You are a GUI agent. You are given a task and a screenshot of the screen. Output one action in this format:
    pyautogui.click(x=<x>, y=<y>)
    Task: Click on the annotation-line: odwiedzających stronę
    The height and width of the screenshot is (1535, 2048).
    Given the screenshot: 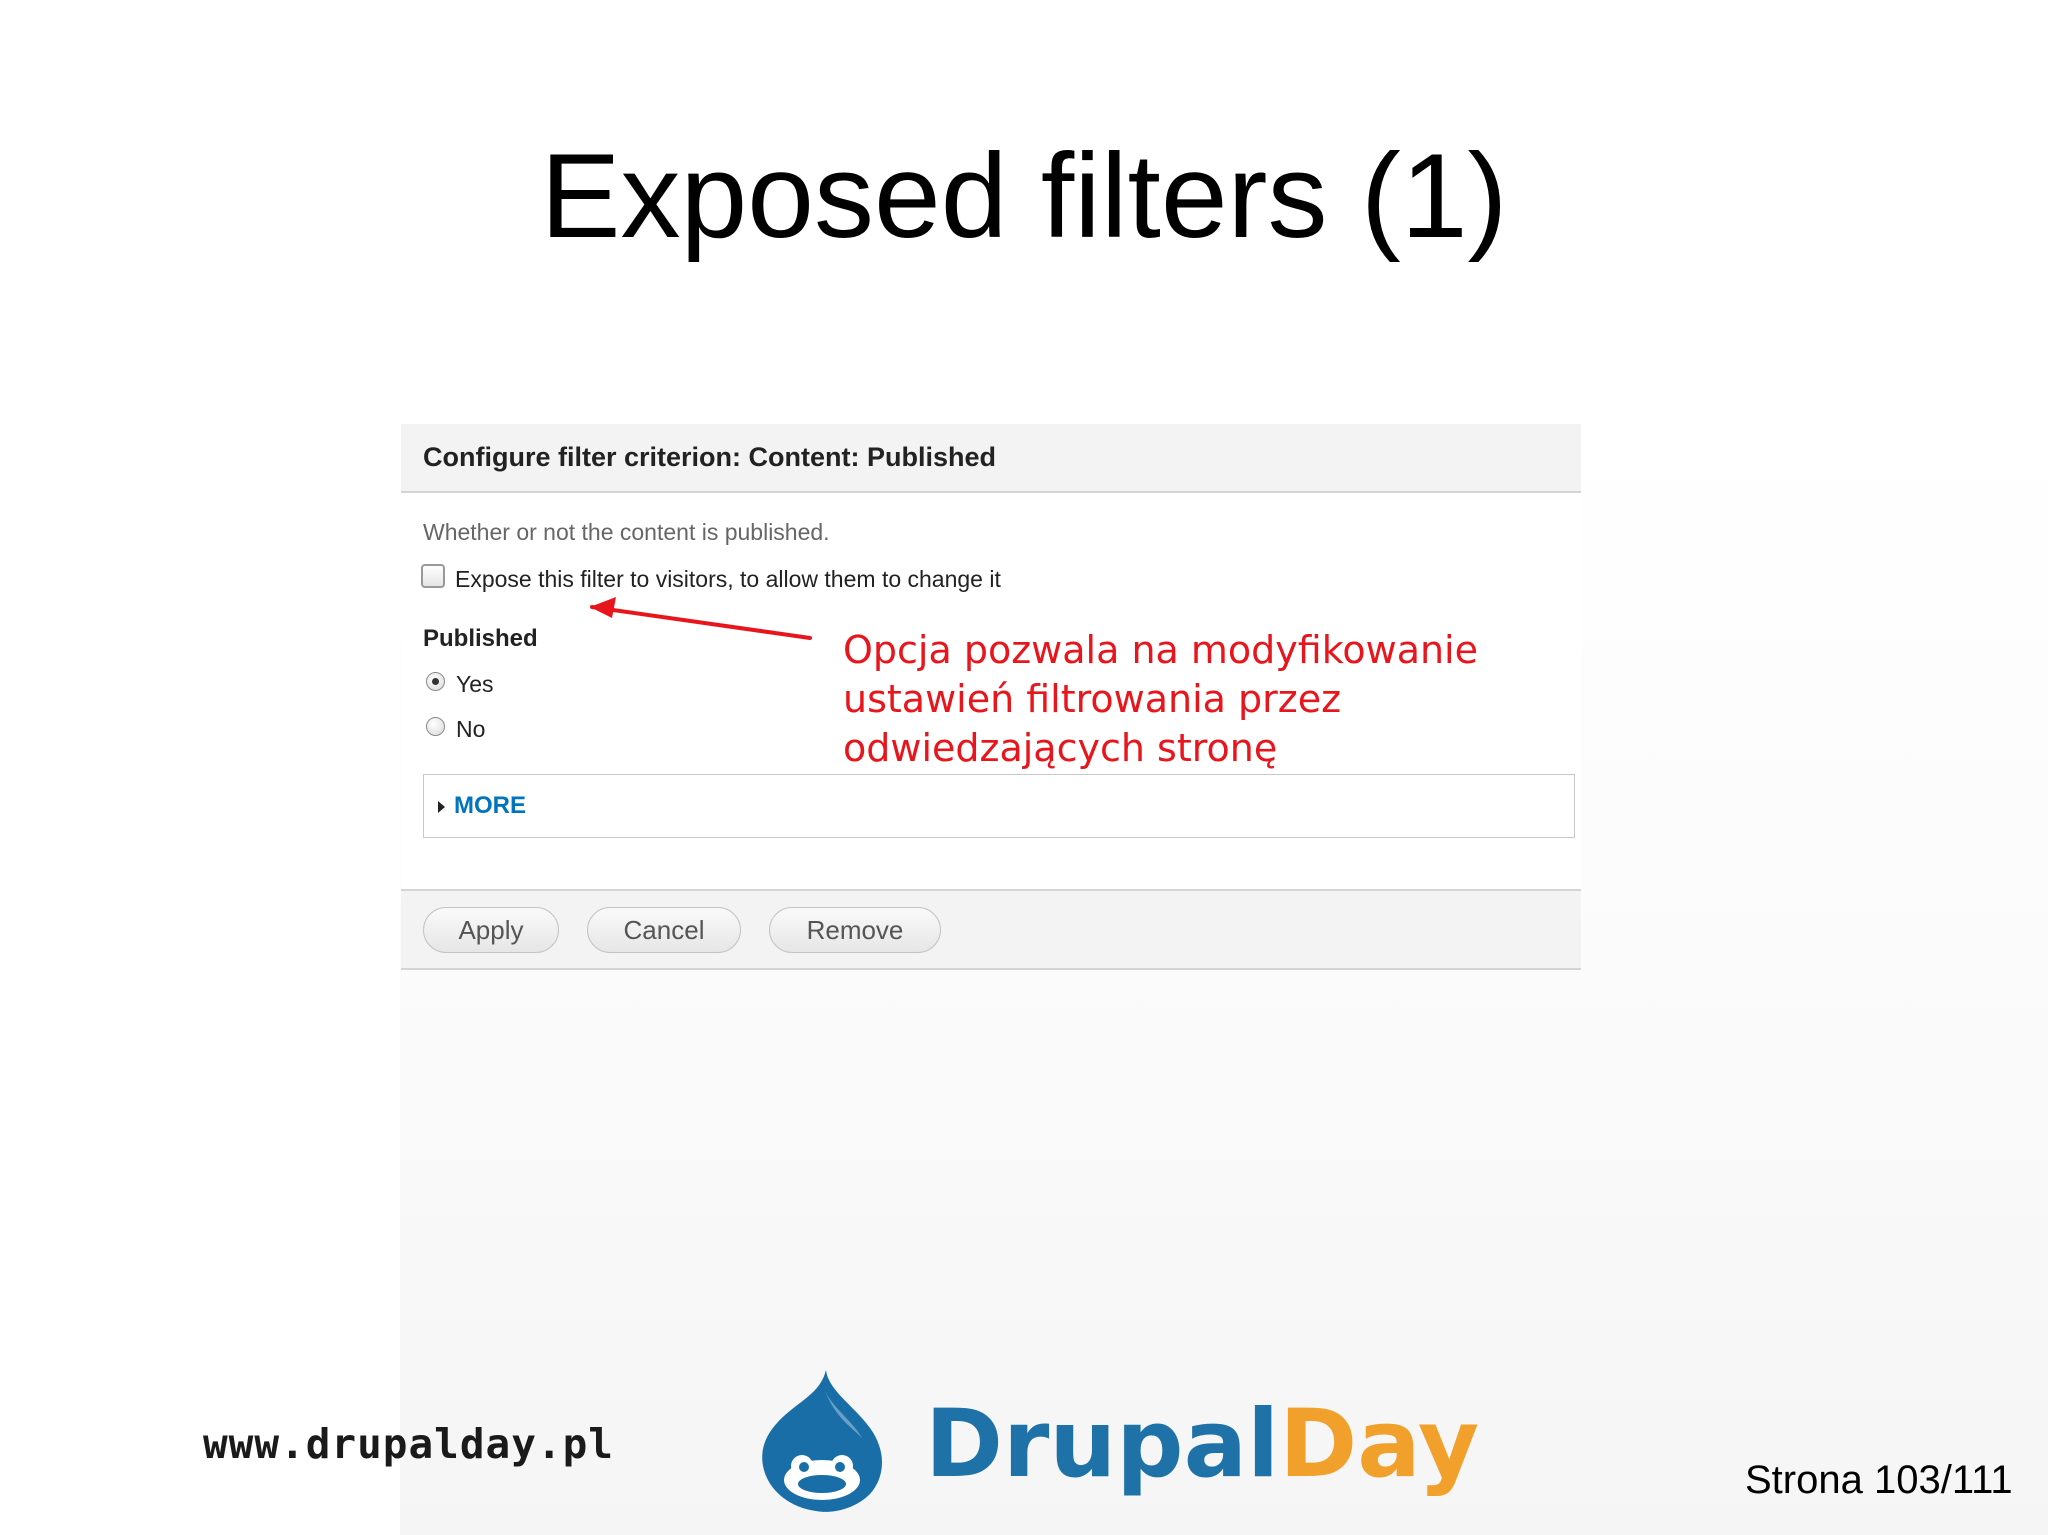 What is the action you would take?
    pyautogui.click(x=1060, y=748)
    